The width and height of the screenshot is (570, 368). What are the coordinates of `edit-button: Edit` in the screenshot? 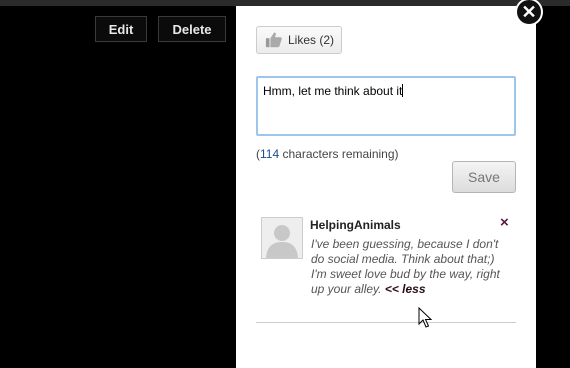 It's located at (121, 29).